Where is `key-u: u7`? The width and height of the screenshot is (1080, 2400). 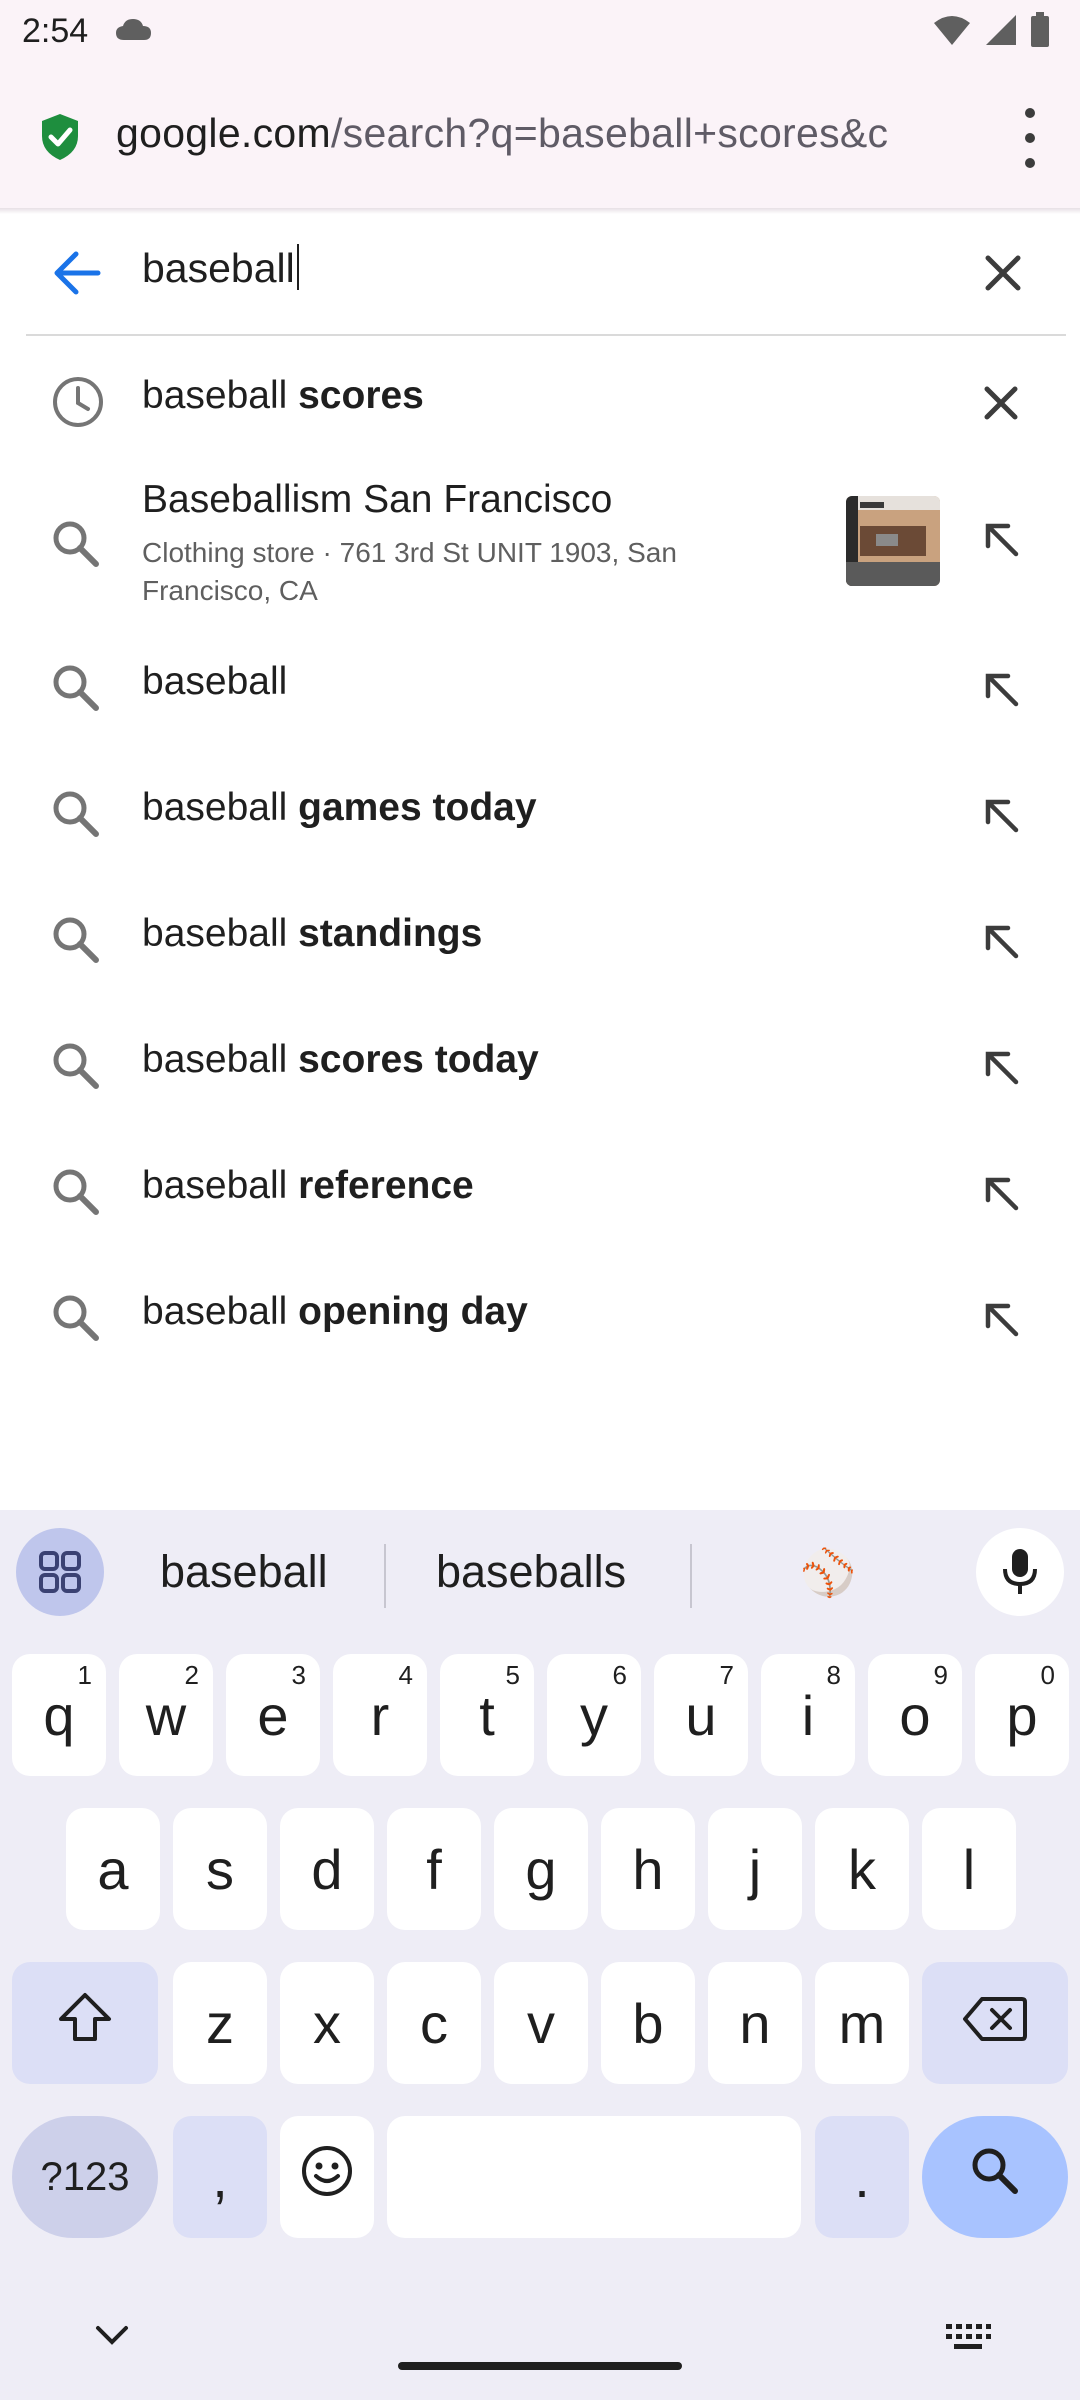 key-u: u7 is located at coordinates (701, 1715).